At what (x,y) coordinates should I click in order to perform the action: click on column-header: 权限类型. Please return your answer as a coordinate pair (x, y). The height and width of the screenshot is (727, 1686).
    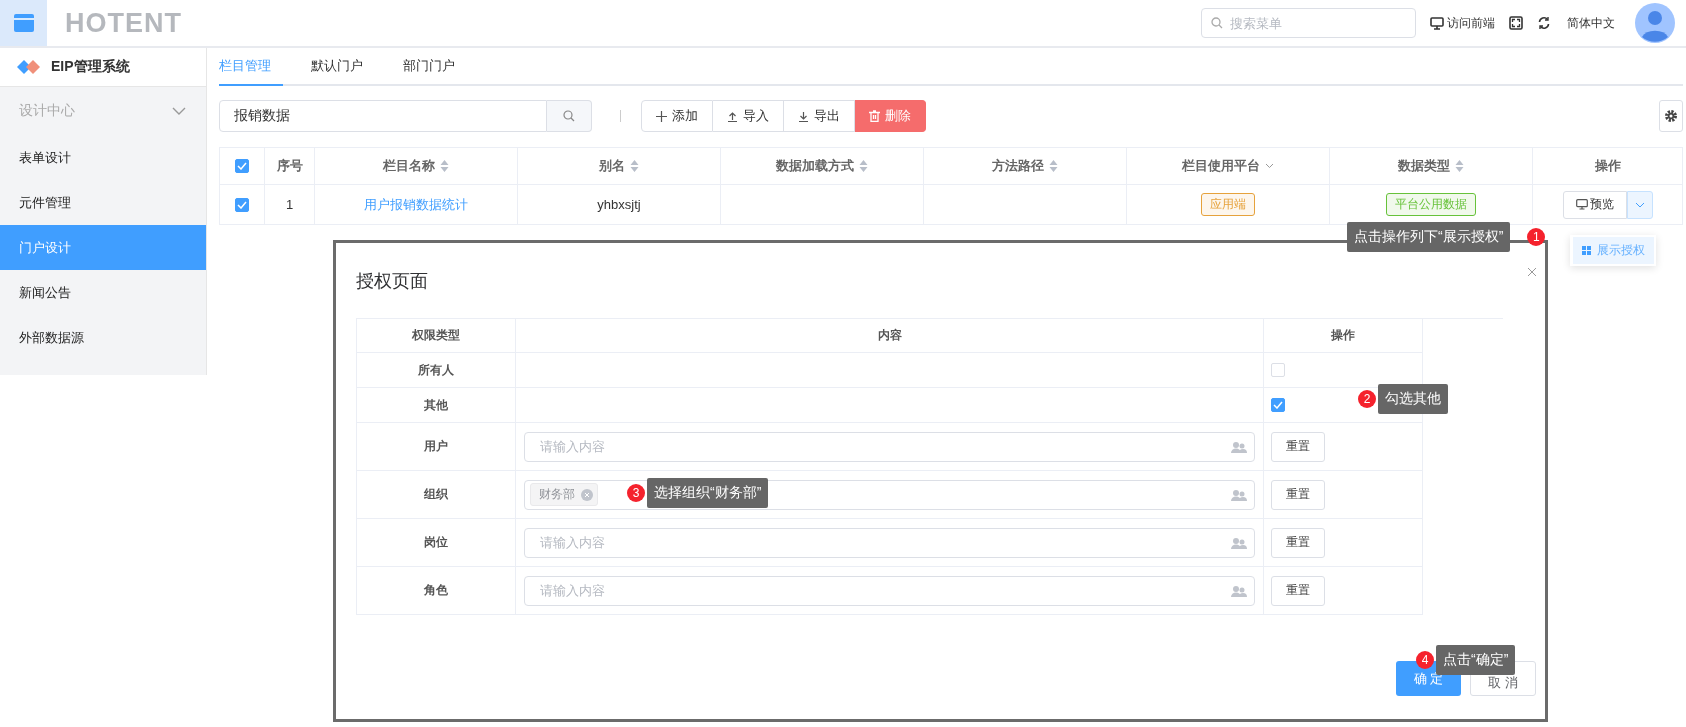
    Looking at the image, I should click on (436, 335).